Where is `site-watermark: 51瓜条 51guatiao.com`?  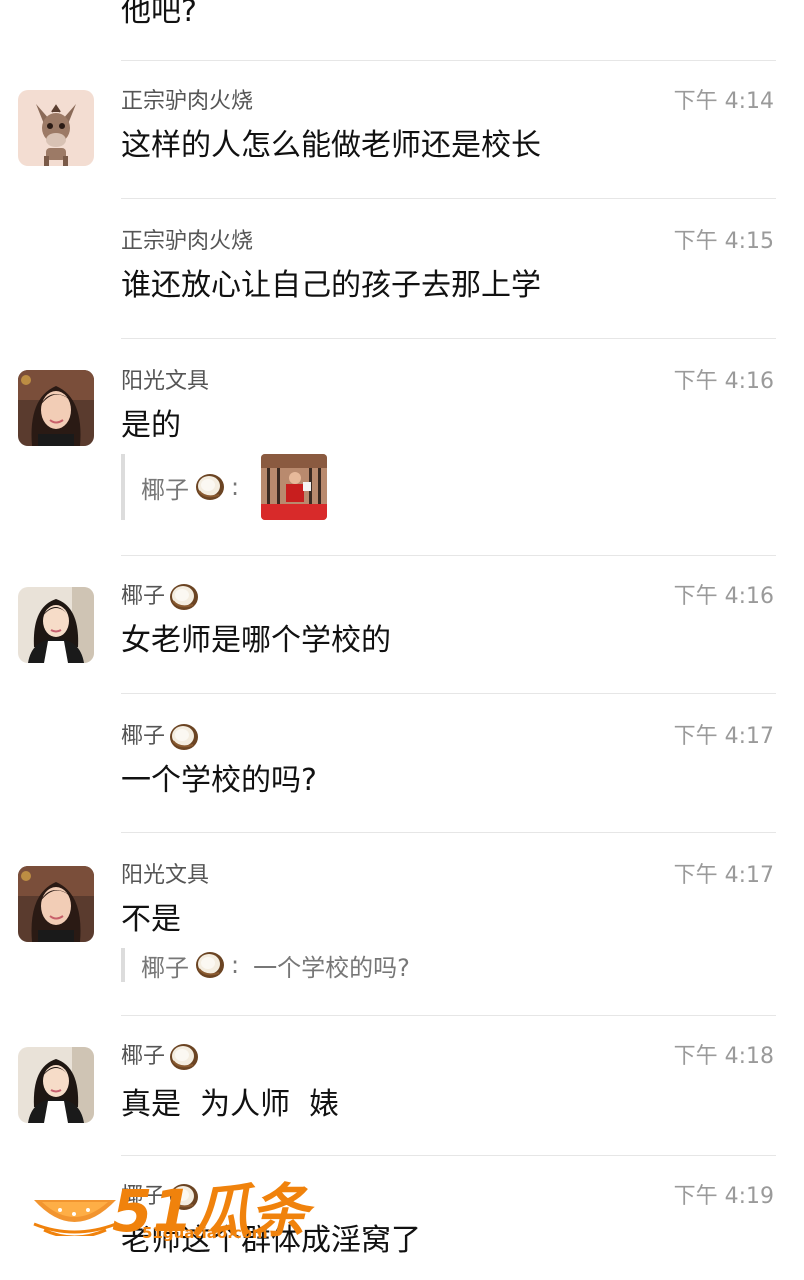
site-watermark: 51瓜条 51guatiao.com is located at coordinates (169, 1205).